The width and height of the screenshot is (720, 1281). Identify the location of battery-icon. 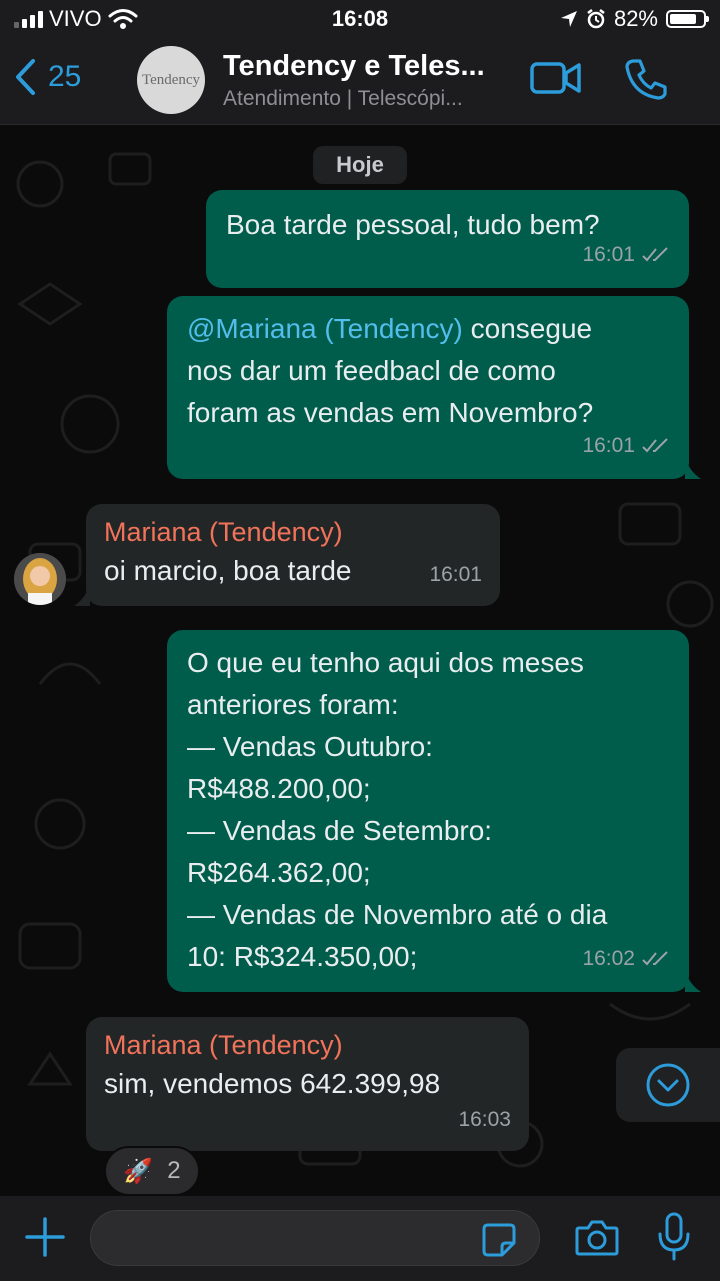
(687, 19).